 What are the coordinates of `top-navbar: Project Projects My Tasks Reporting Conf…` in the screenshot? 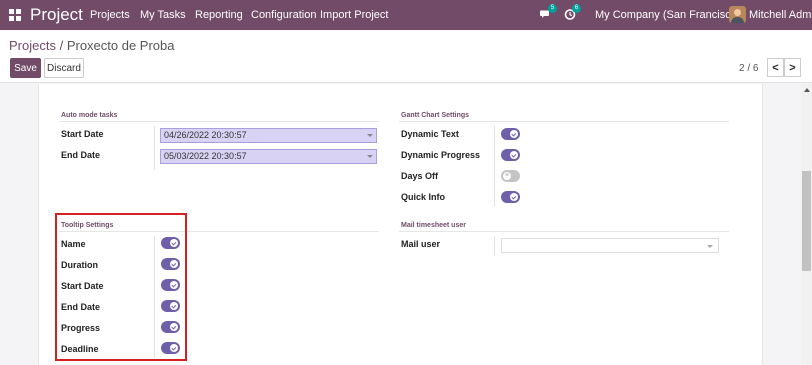 It's located at (406, 15).